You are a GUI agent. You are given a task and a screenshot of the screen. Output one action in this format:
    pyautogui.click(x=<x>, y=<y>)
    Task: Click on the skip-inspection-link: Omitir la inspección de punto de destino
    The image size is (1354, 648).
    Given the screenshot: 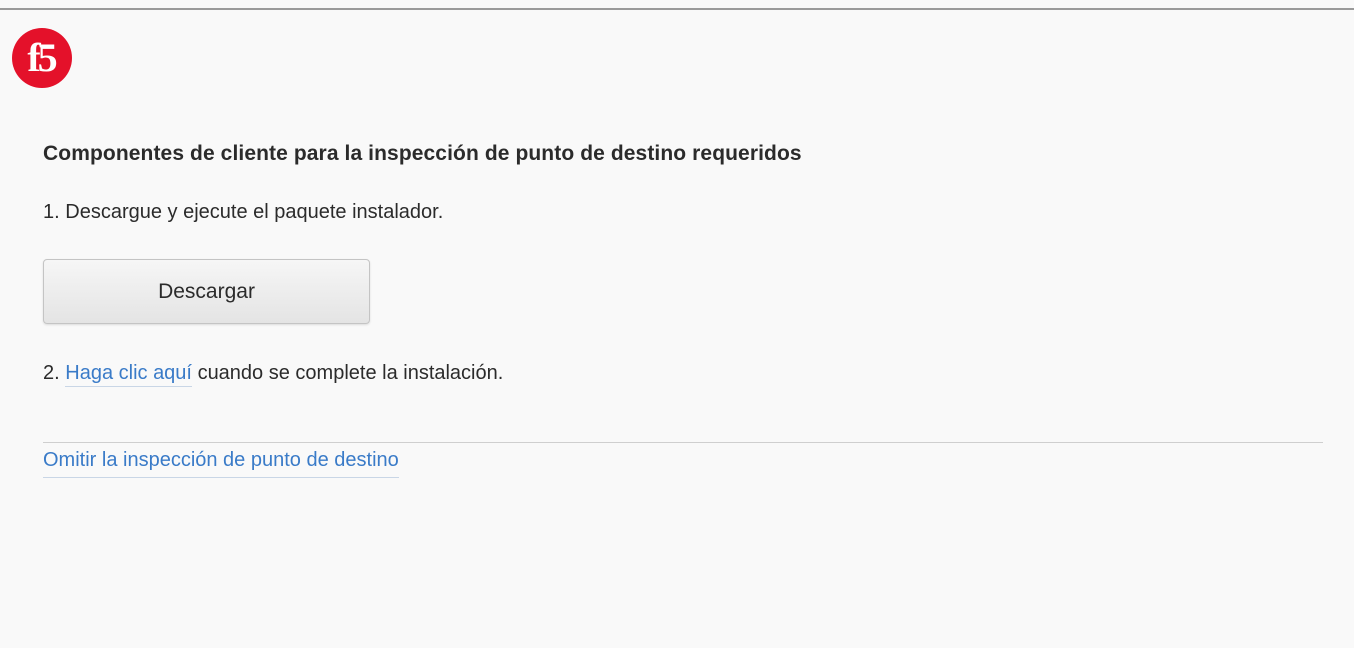 What is the action you would take?
    pyautogui.click(x=221, y=461)
    